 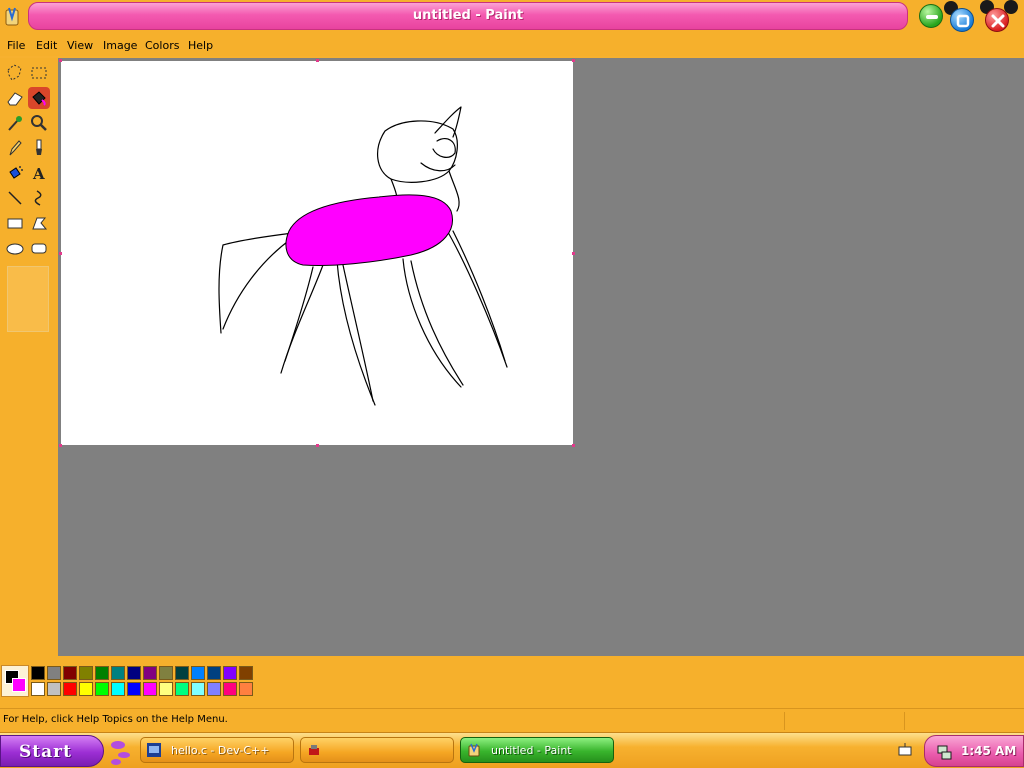 What do you see at coordinates (12, 17) in the screenshot?
I see `paint-app-icon` at bounding box center [12, 17].